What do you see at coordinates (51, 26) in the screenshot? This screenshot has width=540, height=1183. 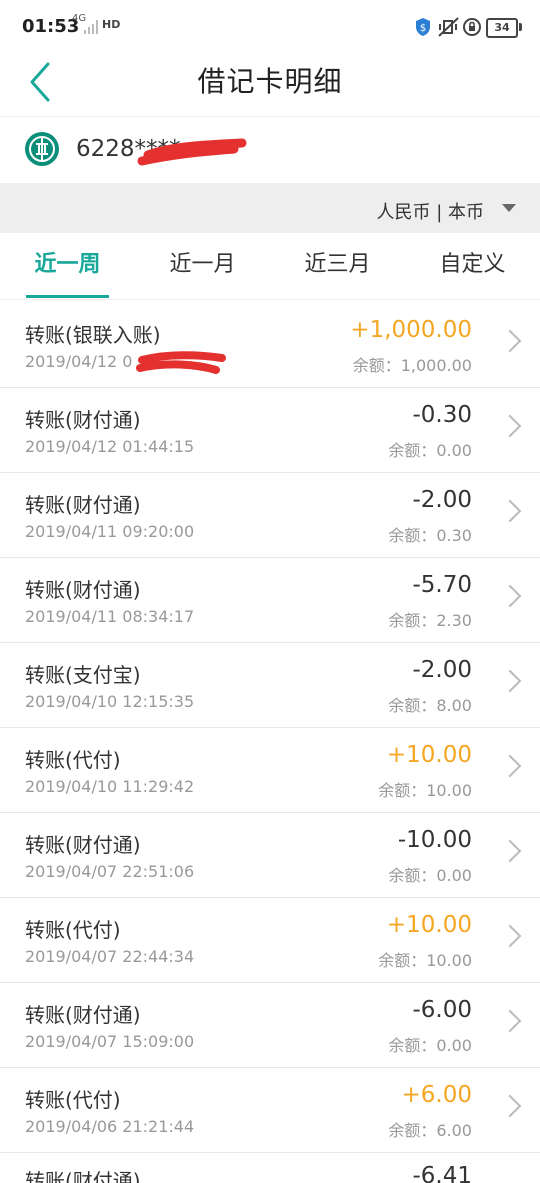 I see `status-time: 01:53` at bounding box center [51, 26].